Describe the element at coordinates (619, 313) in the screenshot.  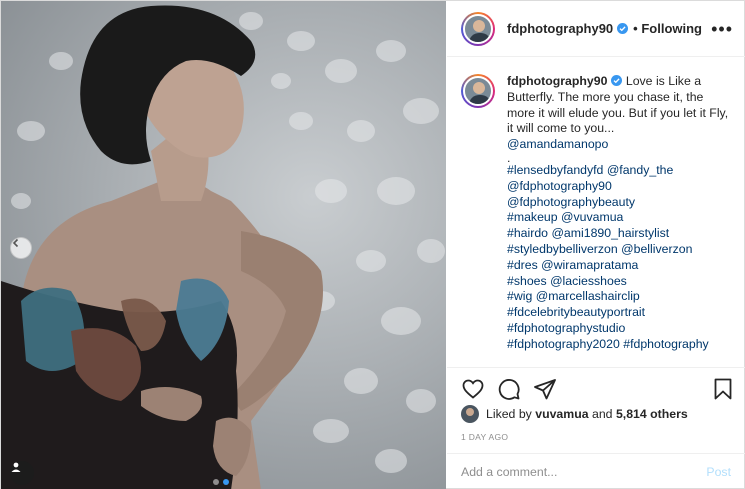
I see `hashtag-line: #fdcelebritybeautyportrait` at that location.